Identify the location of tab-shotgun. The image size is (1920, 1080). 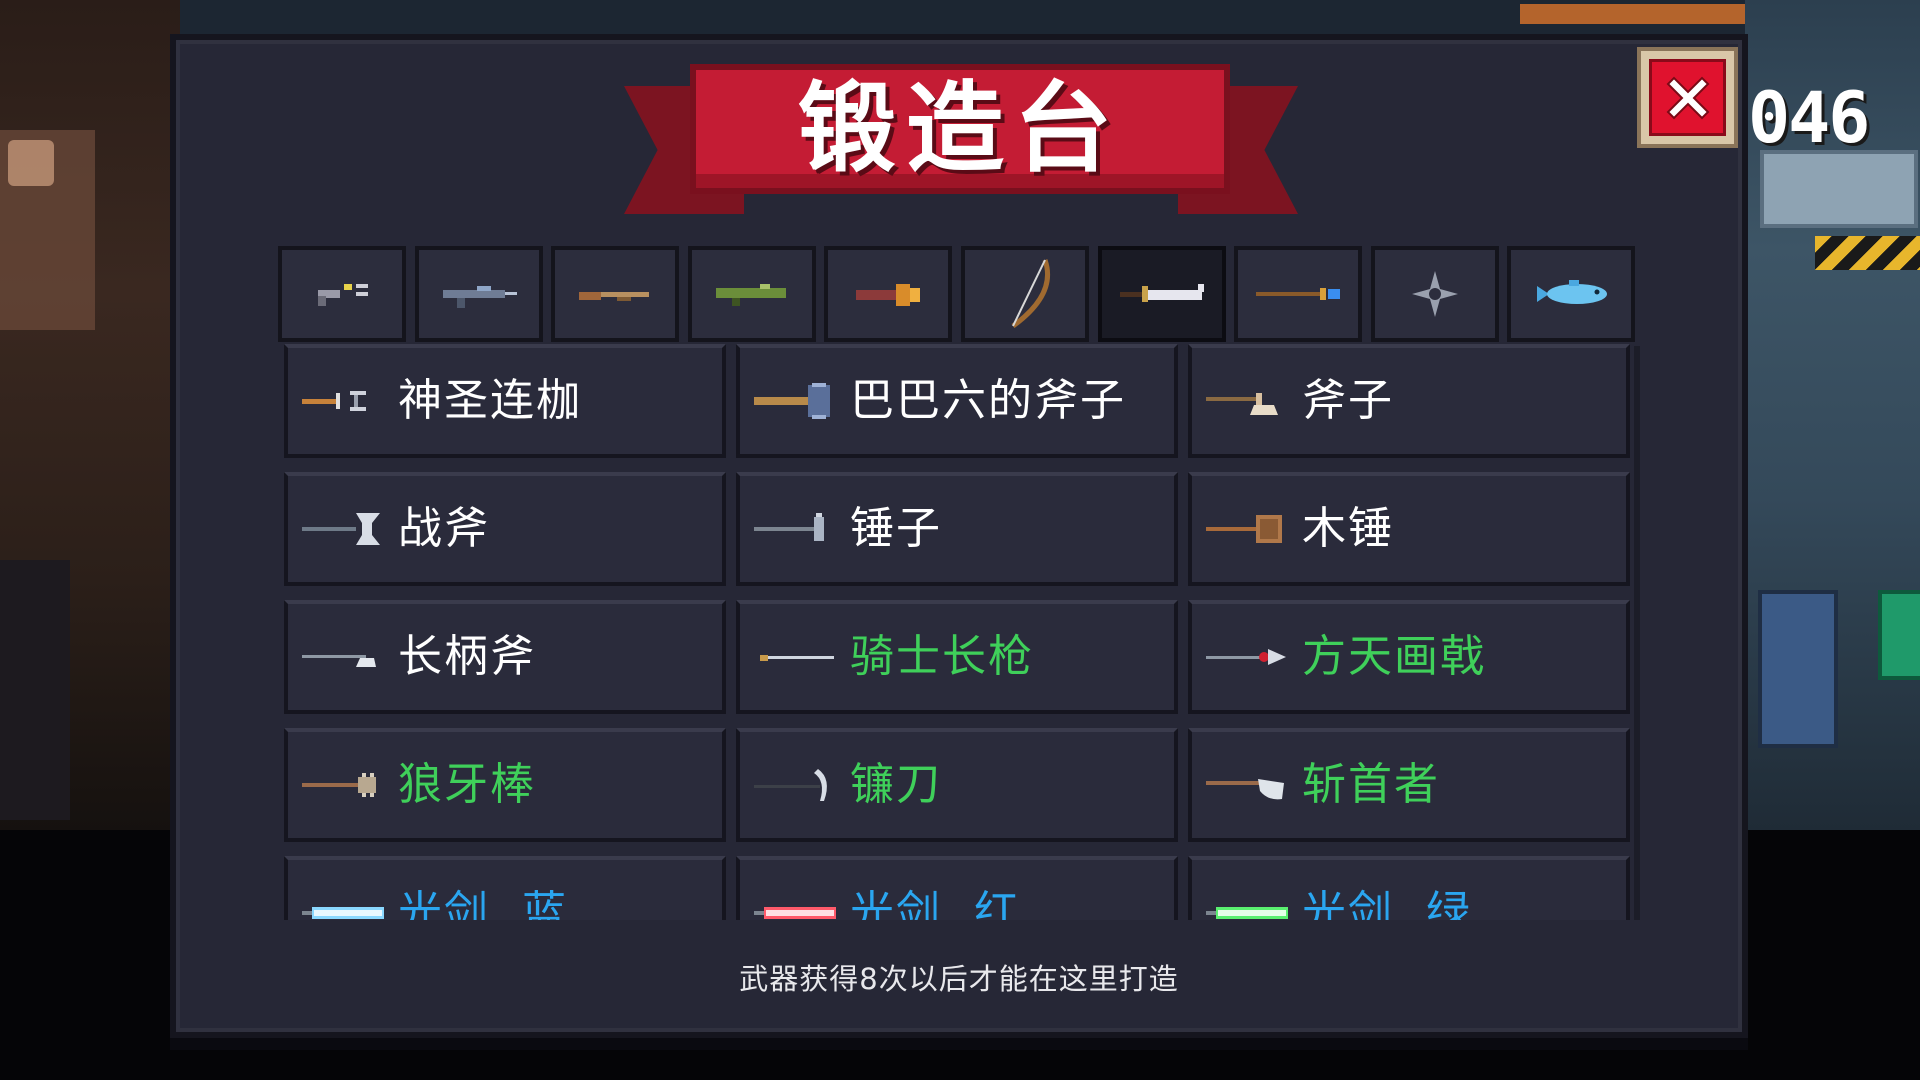
(615, 294).